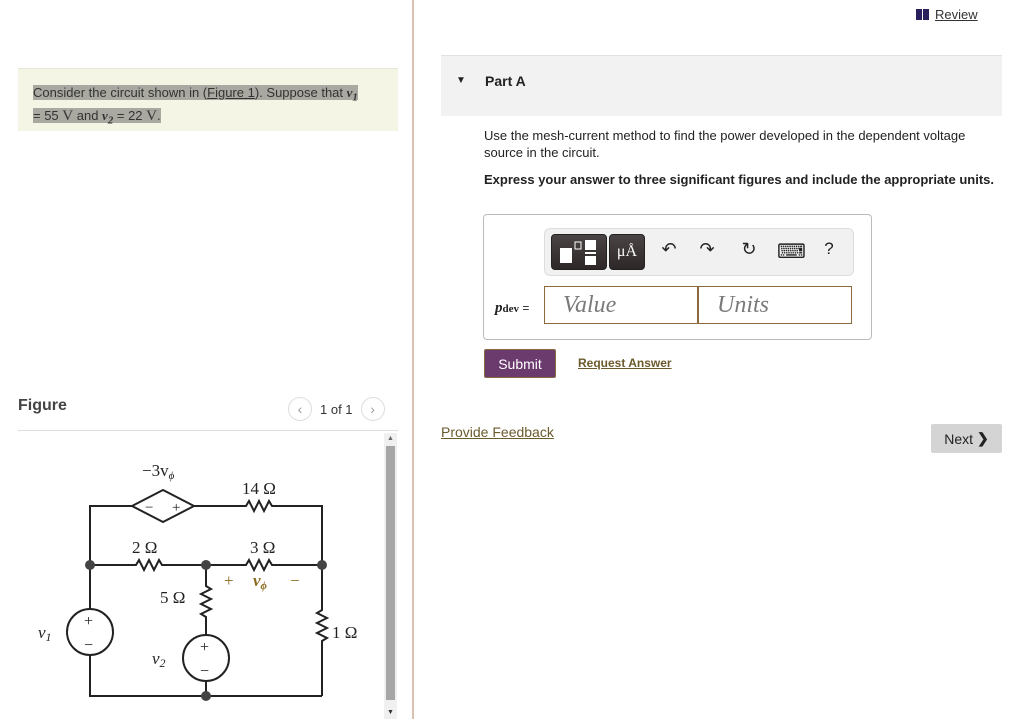 This screenshot has width=1024, height=719. Describe the element at coordinates (204, 671) in the screenshot. I see `v2-minus: −` at that location.